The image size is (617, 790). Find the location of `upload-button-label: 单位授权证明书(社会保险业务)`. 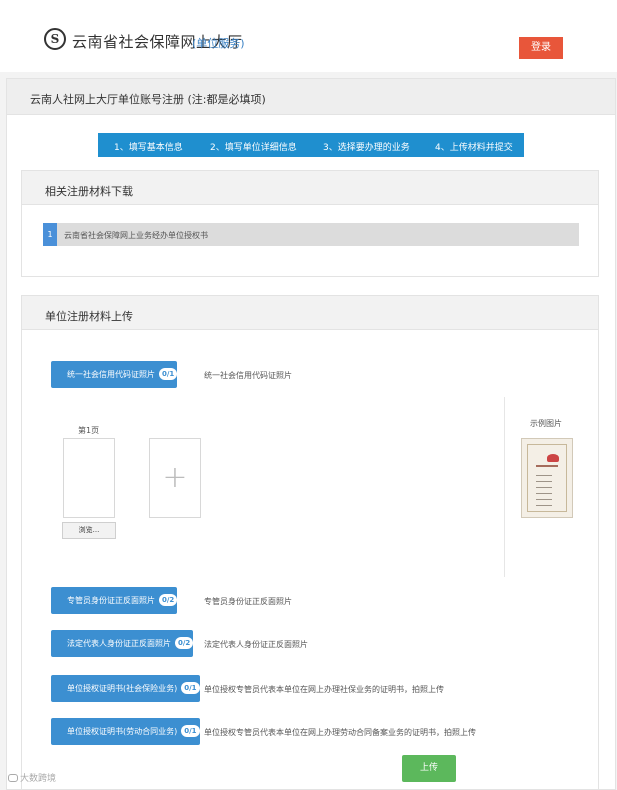

upload-button-label: 单位授权证明书(社会保险业务) is located at coordinates (122, 688).